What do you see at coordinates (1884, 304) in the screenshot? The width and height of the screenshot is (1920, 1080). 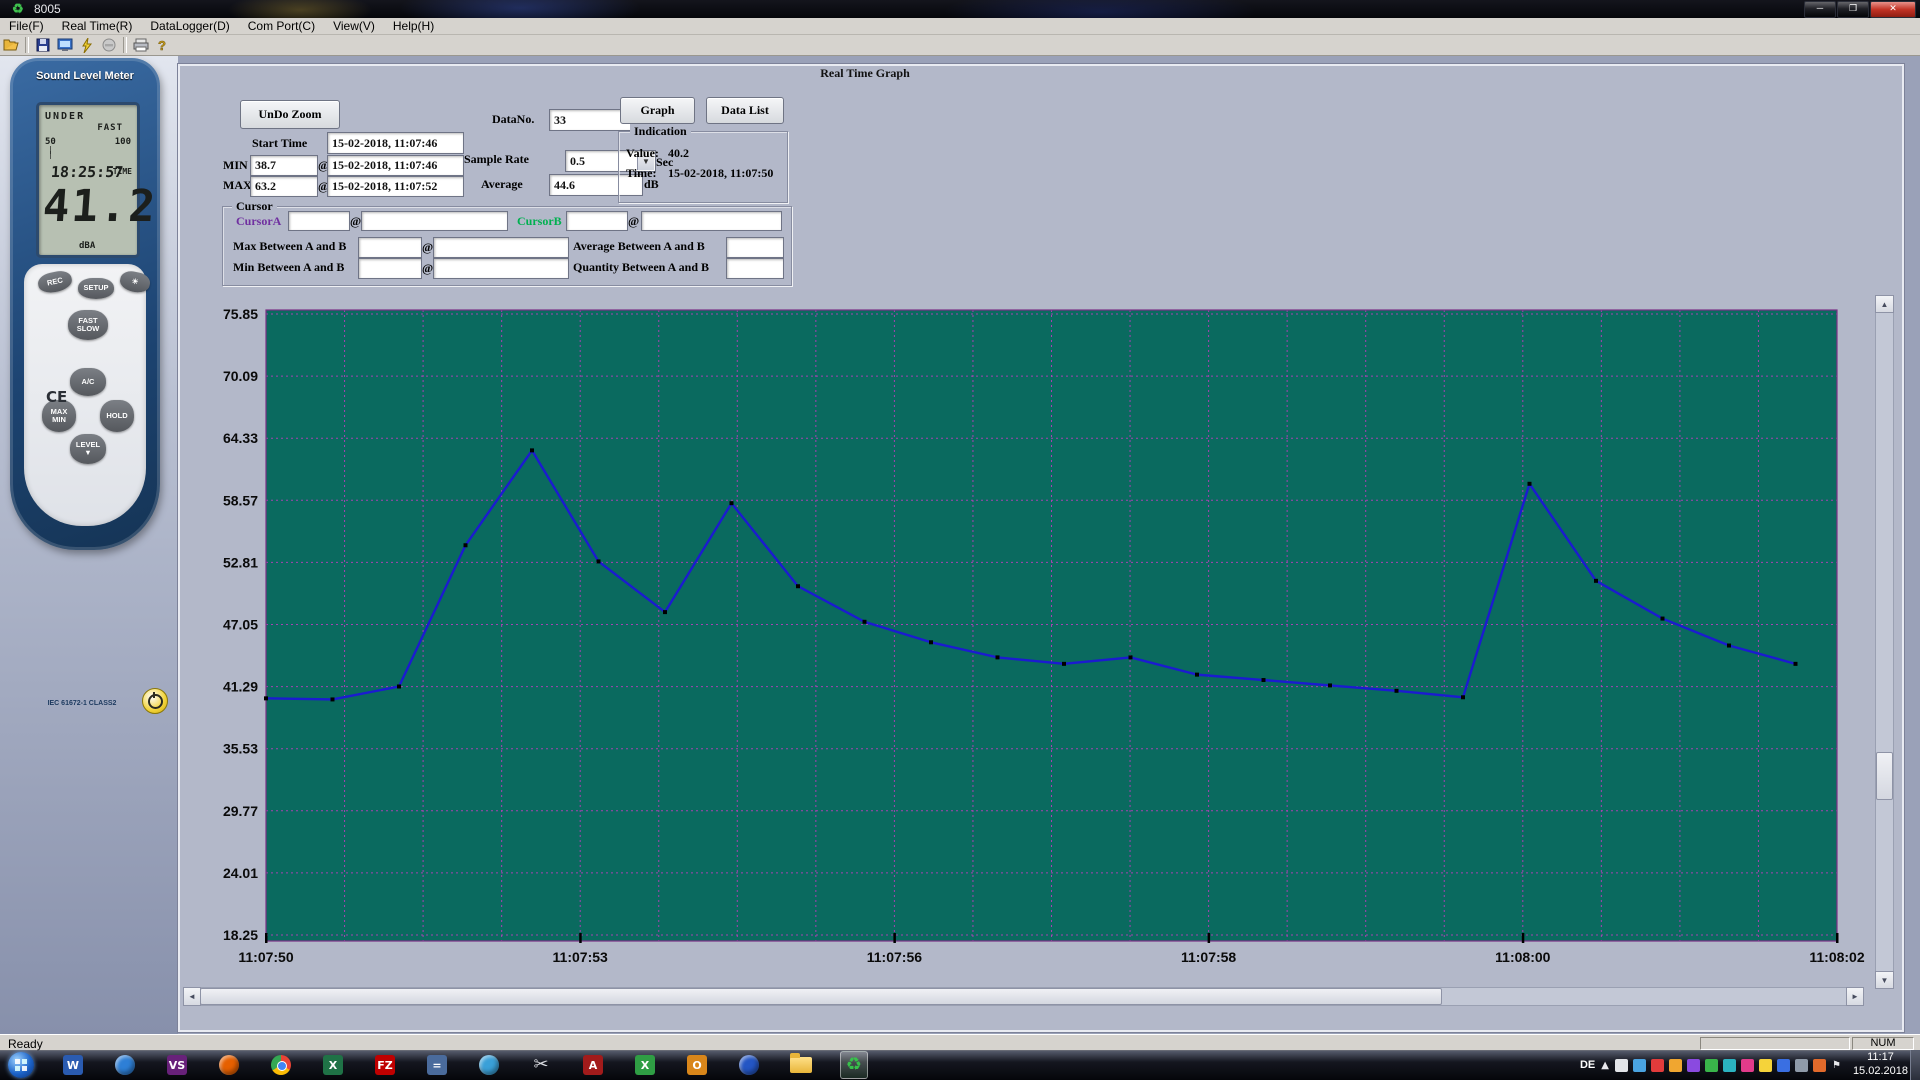 I see `scroll-up-button: ▲` at bounding box center [1884, 304].